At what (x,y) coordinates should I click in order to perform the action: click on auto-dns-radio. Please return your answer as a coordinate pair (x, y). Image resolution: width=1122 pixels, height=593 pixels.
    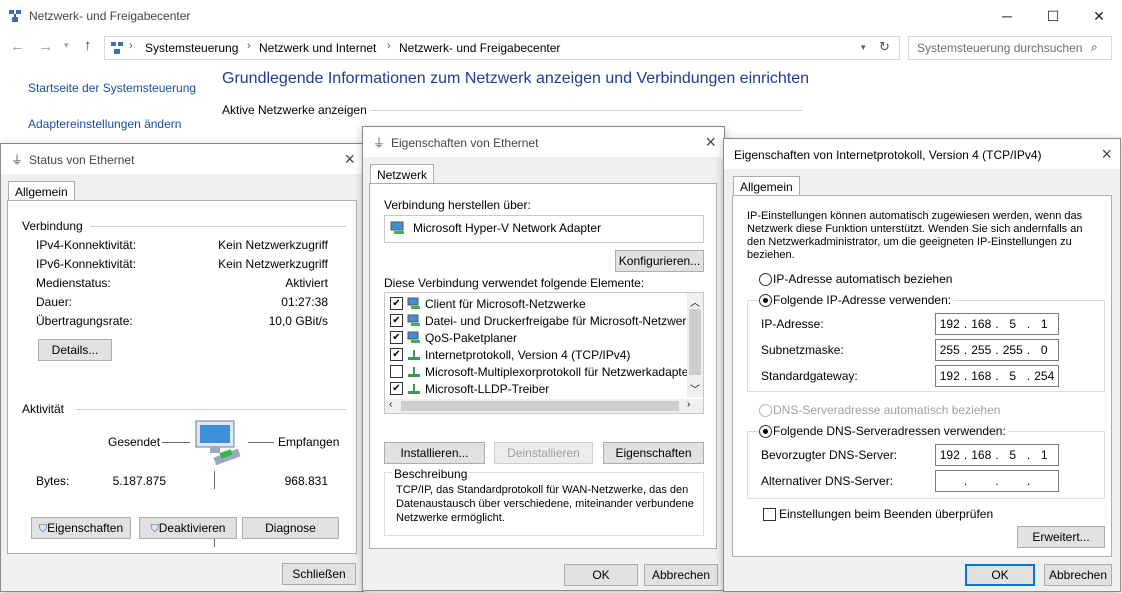
    Looking at the image, I should click on (765, 410).